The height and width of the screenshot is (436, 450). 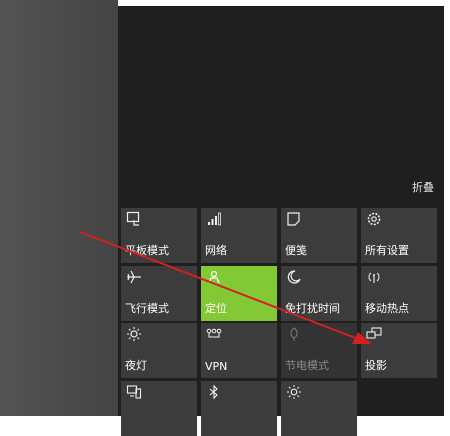 I want to click on vpn-icon, so click(x=214, y=334).